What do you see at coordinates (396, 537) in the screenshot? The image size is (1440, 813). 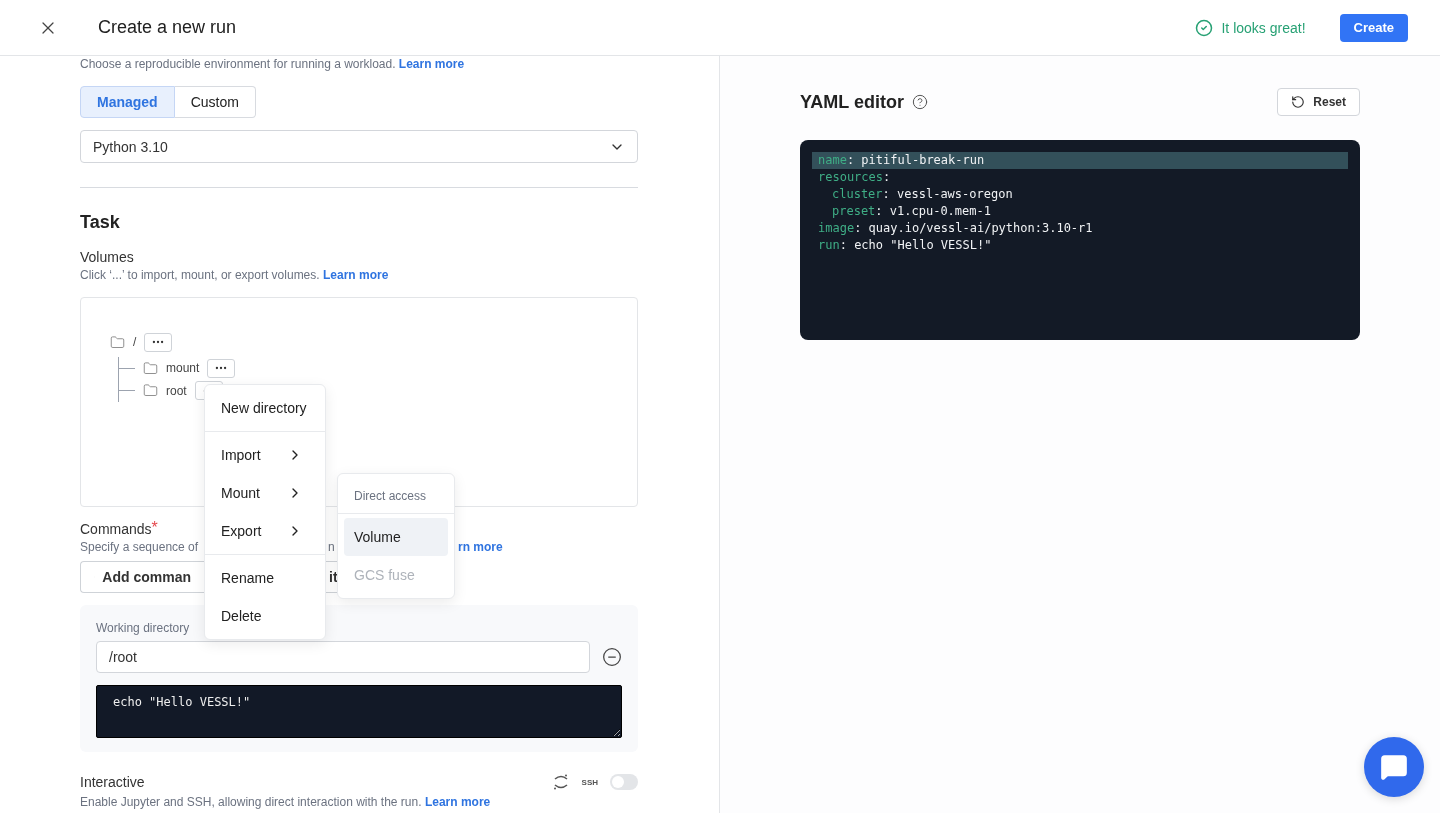 I see `menu-item: Volume` at bounding box center [396, 537].